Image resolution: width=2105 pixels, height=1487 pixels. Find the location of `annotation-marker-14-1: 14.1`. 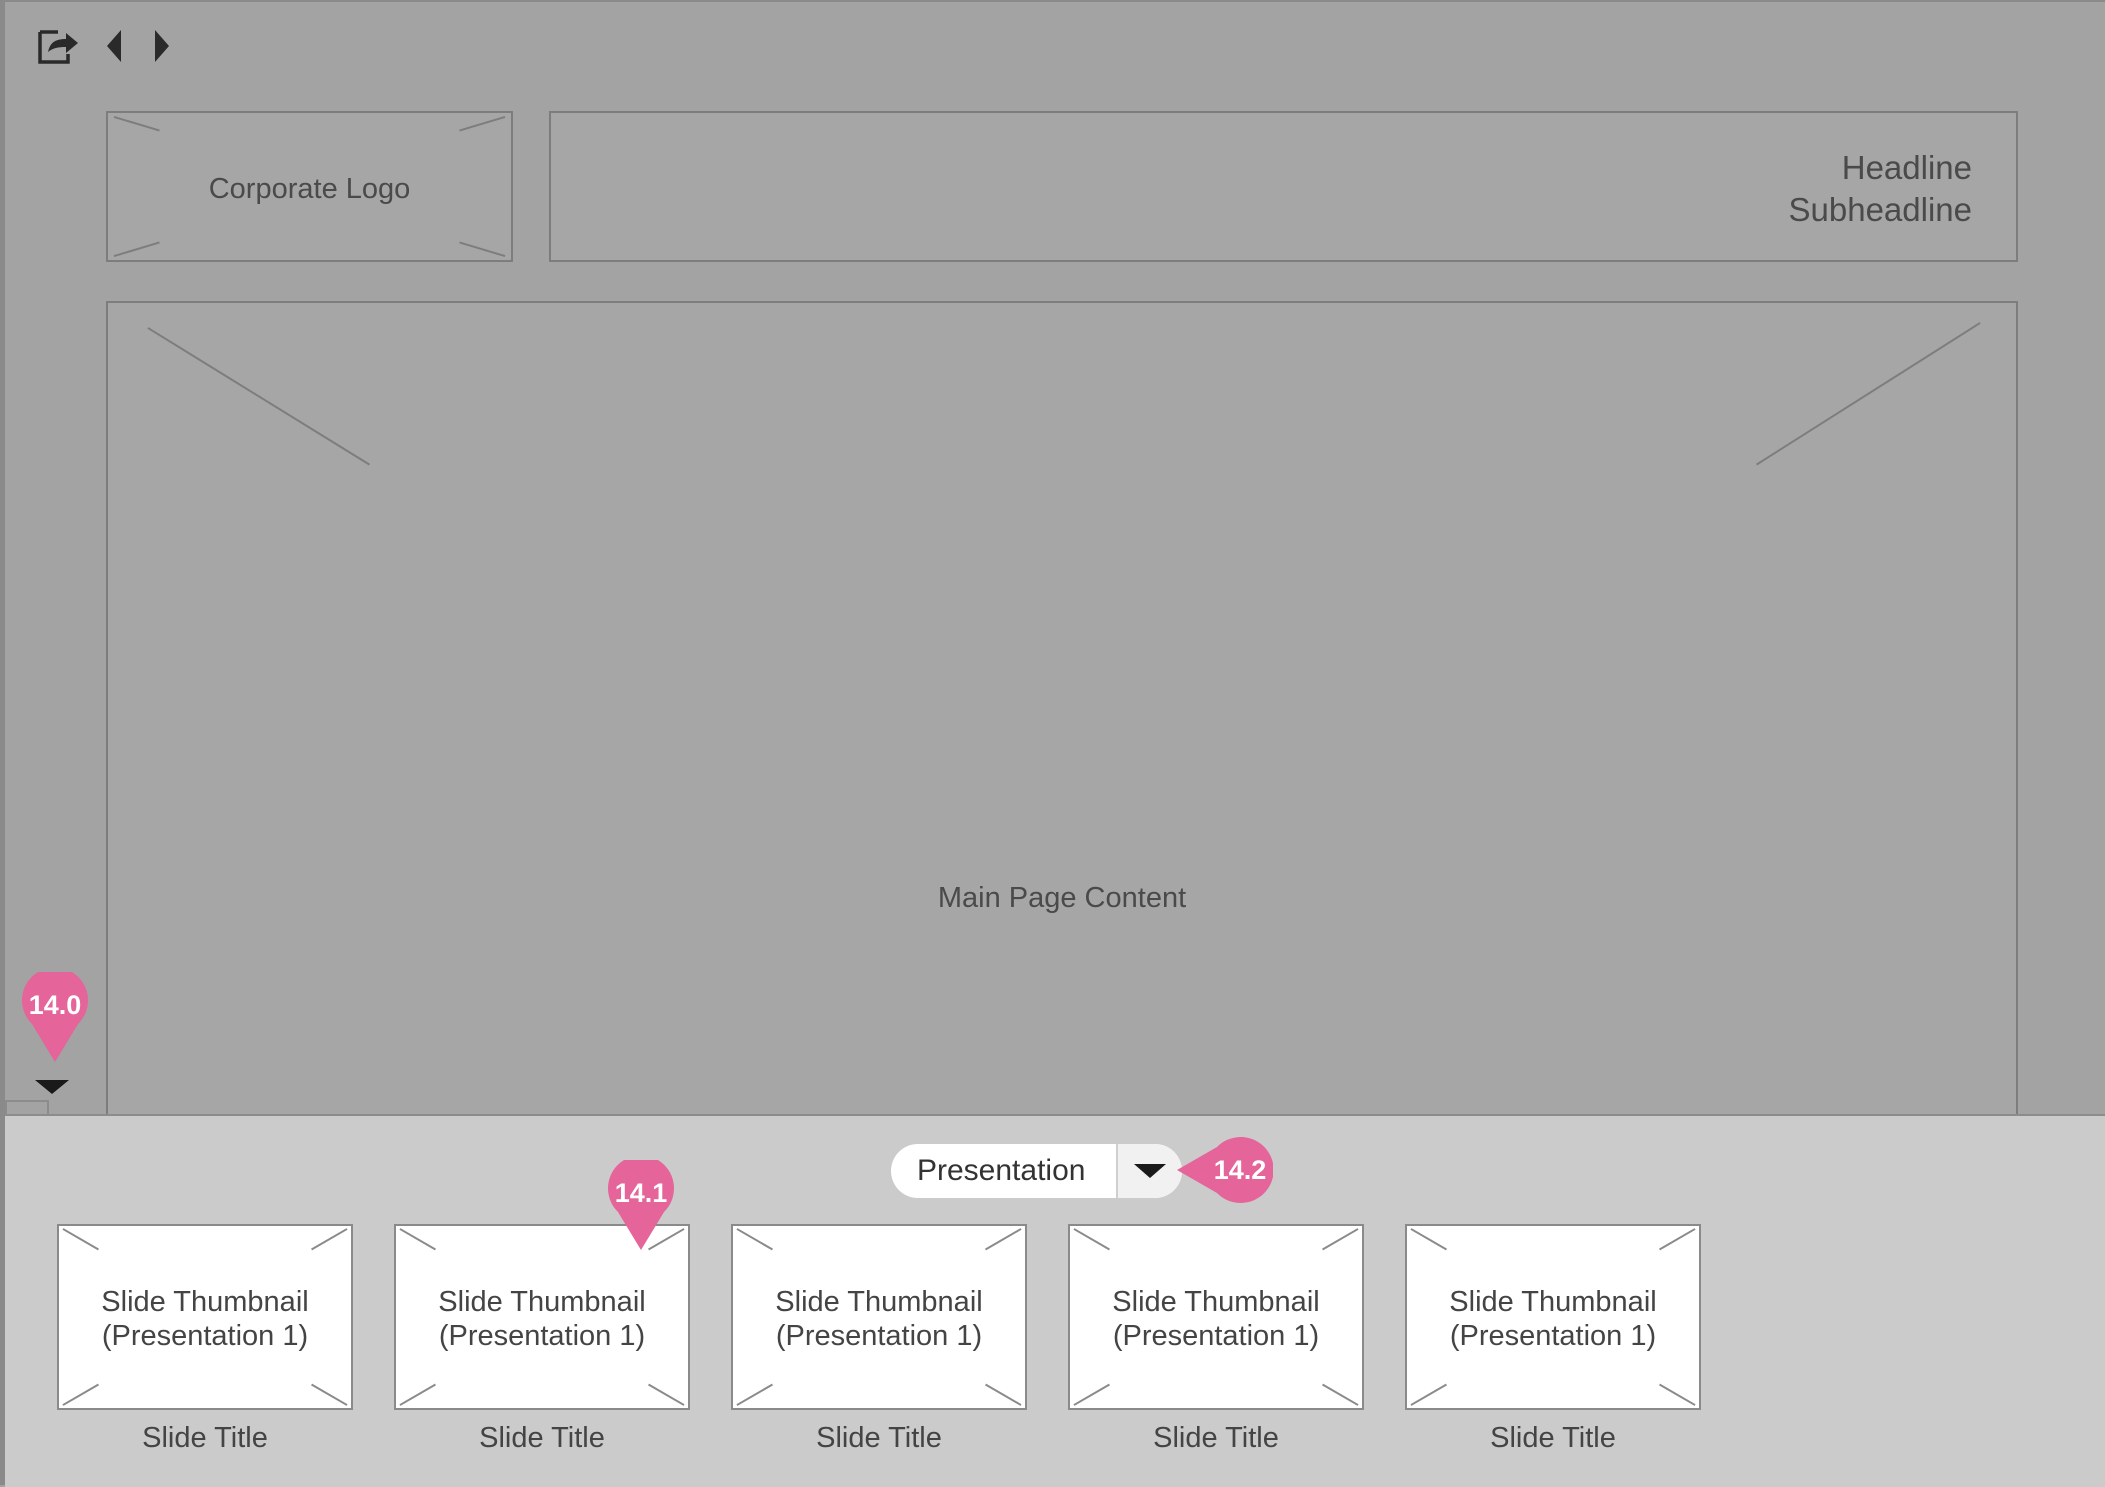

annotation-marker-14-1: 14.1 is located at coordinates (641, 1206).